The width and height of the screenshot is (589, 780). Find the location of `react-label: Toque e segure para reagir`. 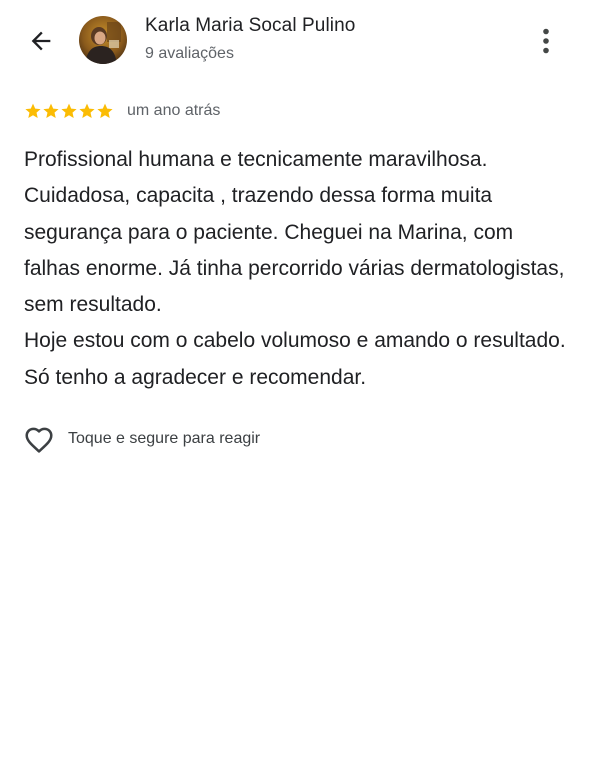

react-label: Toque e segure para reagir is located at coordinates (164, 438).